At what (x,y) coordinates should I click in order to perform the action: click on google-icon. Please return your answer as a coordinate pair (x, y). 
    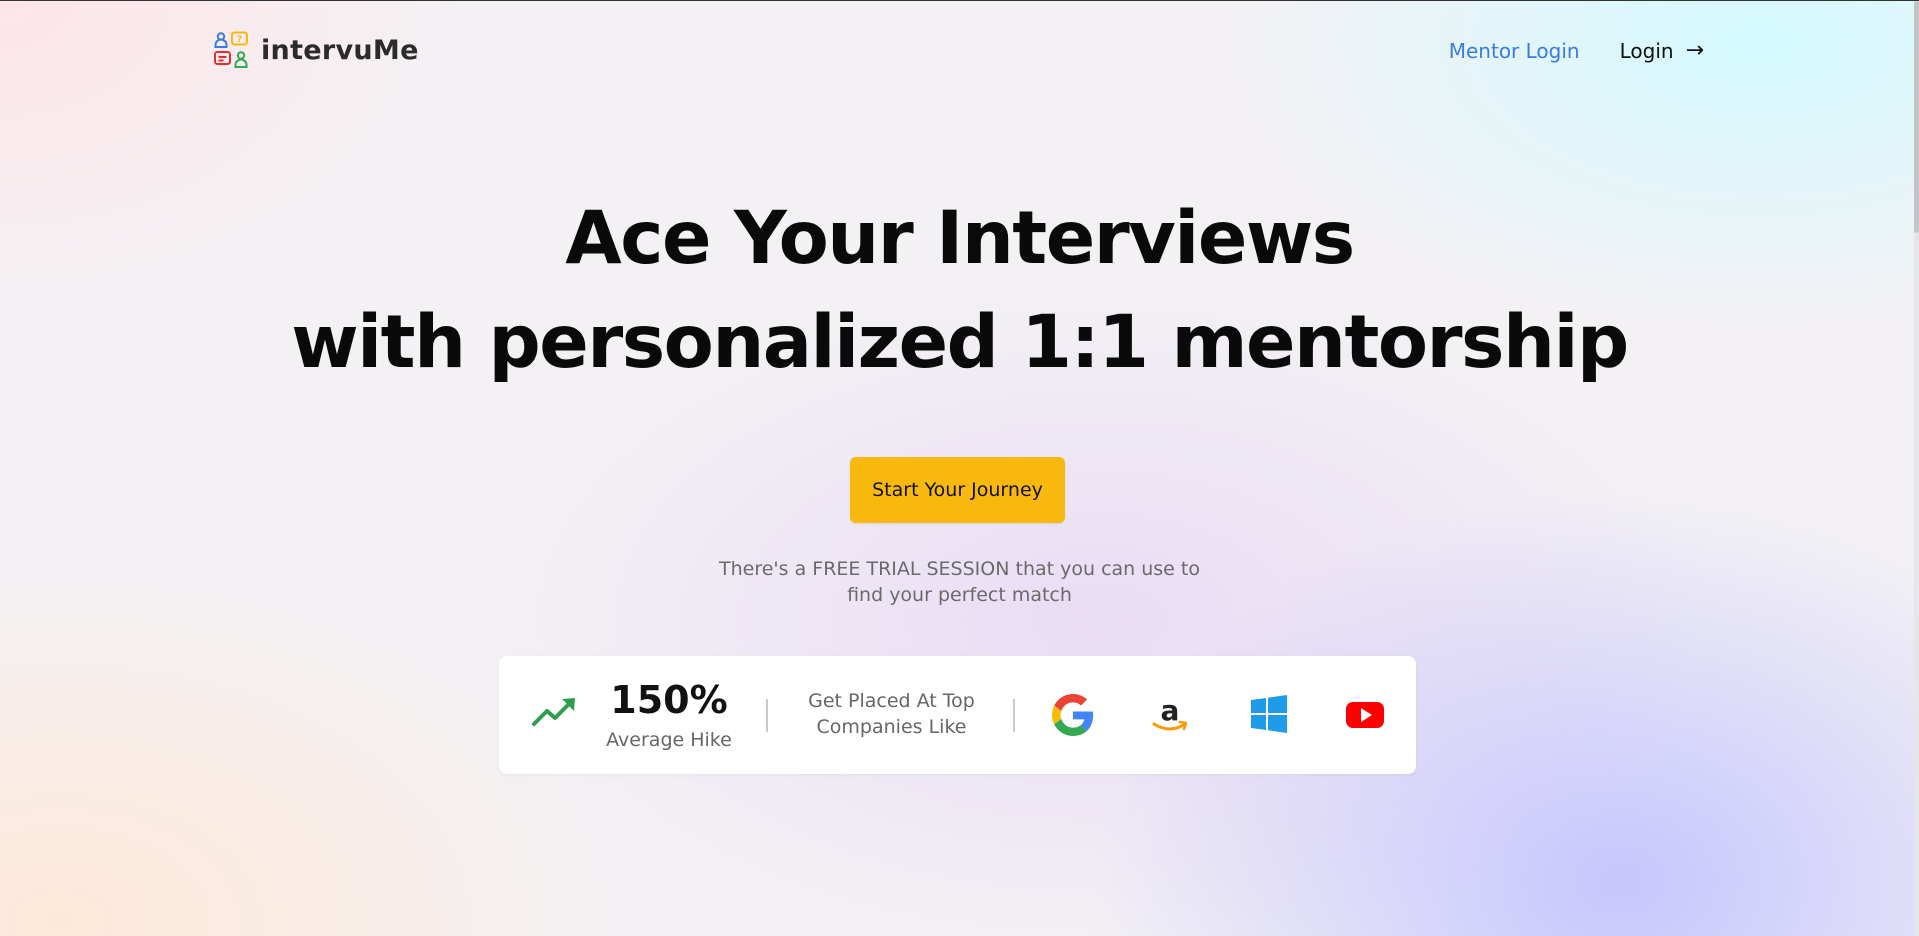
    Looking at the image, I should click on (1073, 715).